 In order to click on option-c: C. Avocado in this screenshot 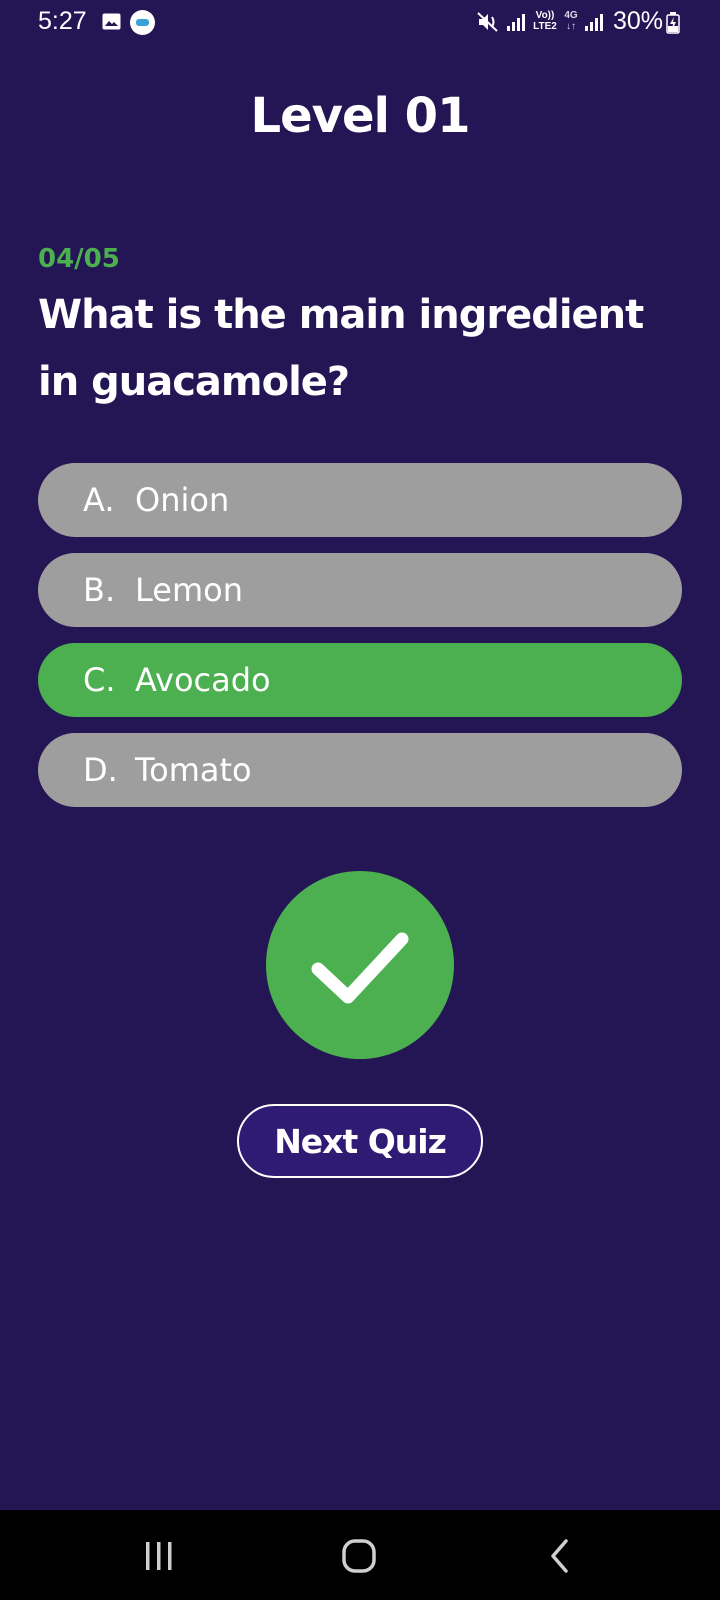, I will do `click(360, 680)`.